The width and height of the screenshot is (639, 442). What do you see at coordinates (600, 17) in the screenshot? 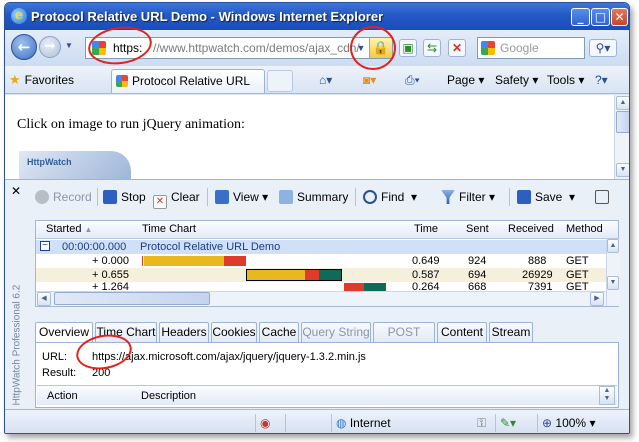
I see `maximize-button: □` at bounding box center [600, 17].